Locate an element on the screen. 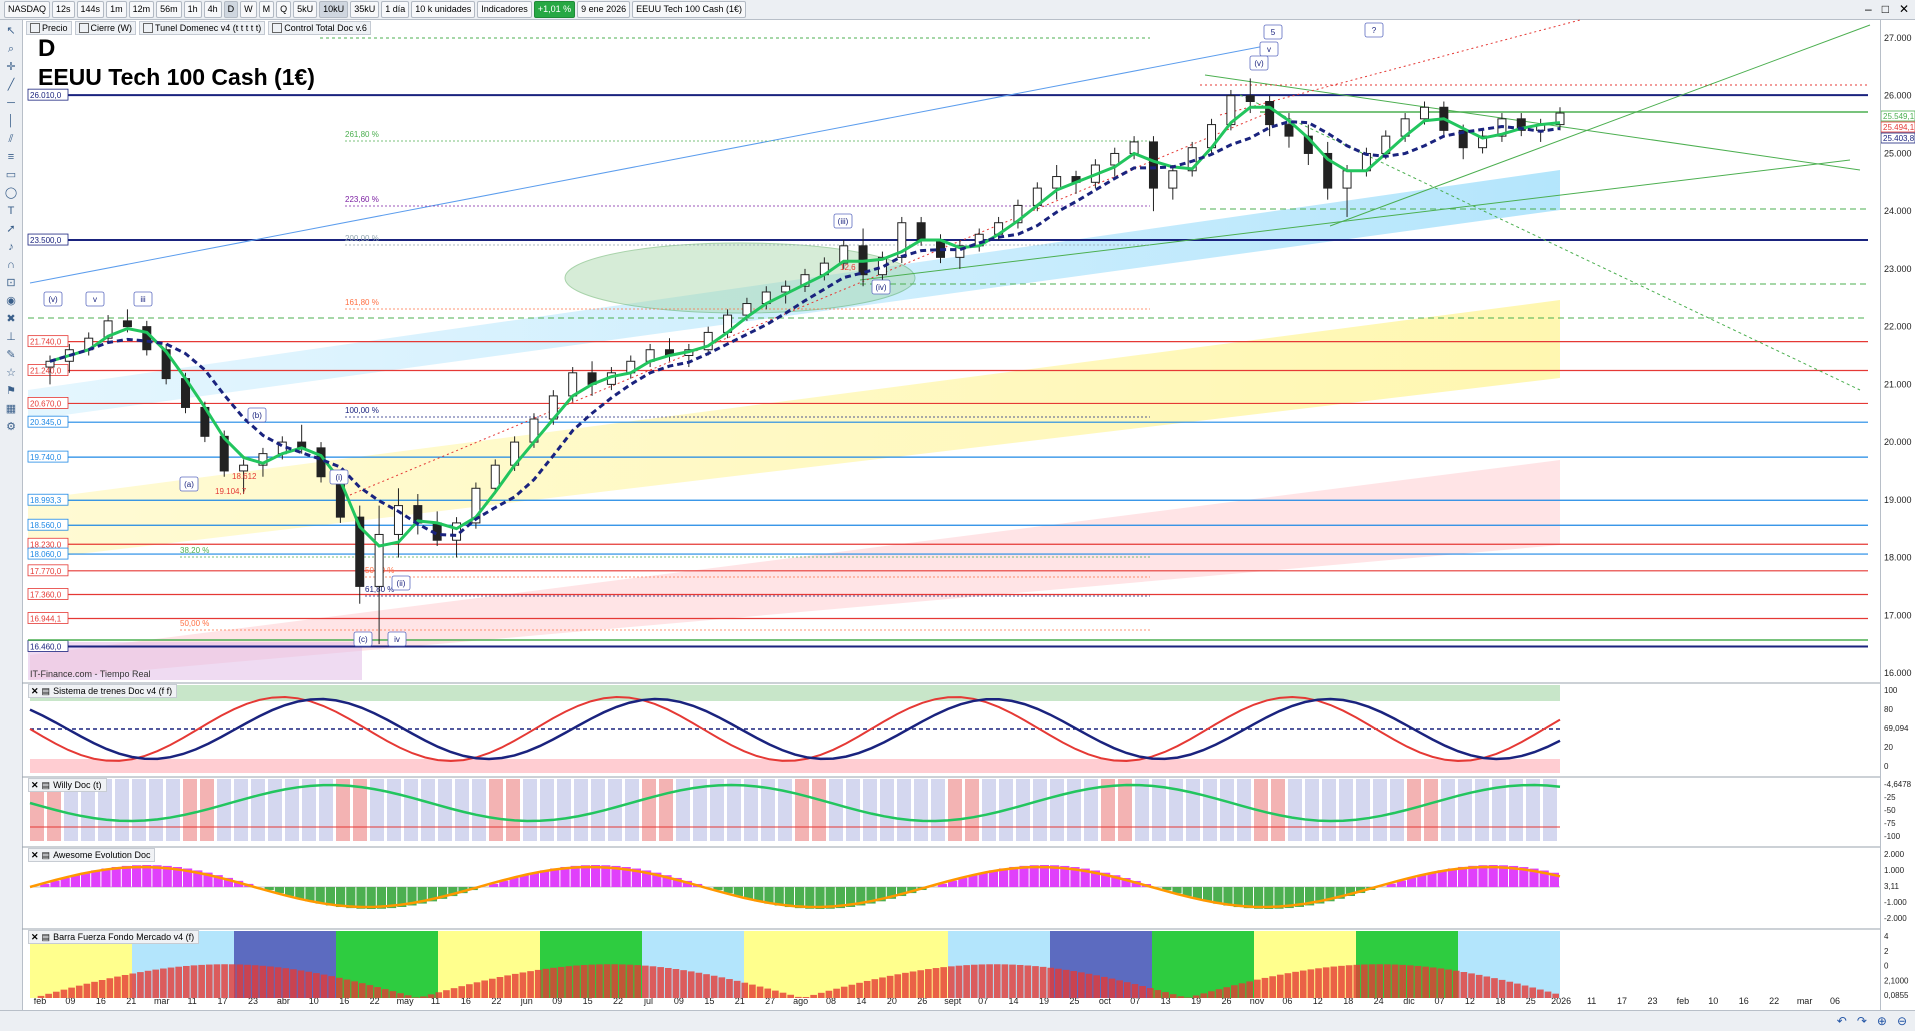 This screenshot has height=1031, width=1915. right-price-axis is located at coordinates (1897, 515).